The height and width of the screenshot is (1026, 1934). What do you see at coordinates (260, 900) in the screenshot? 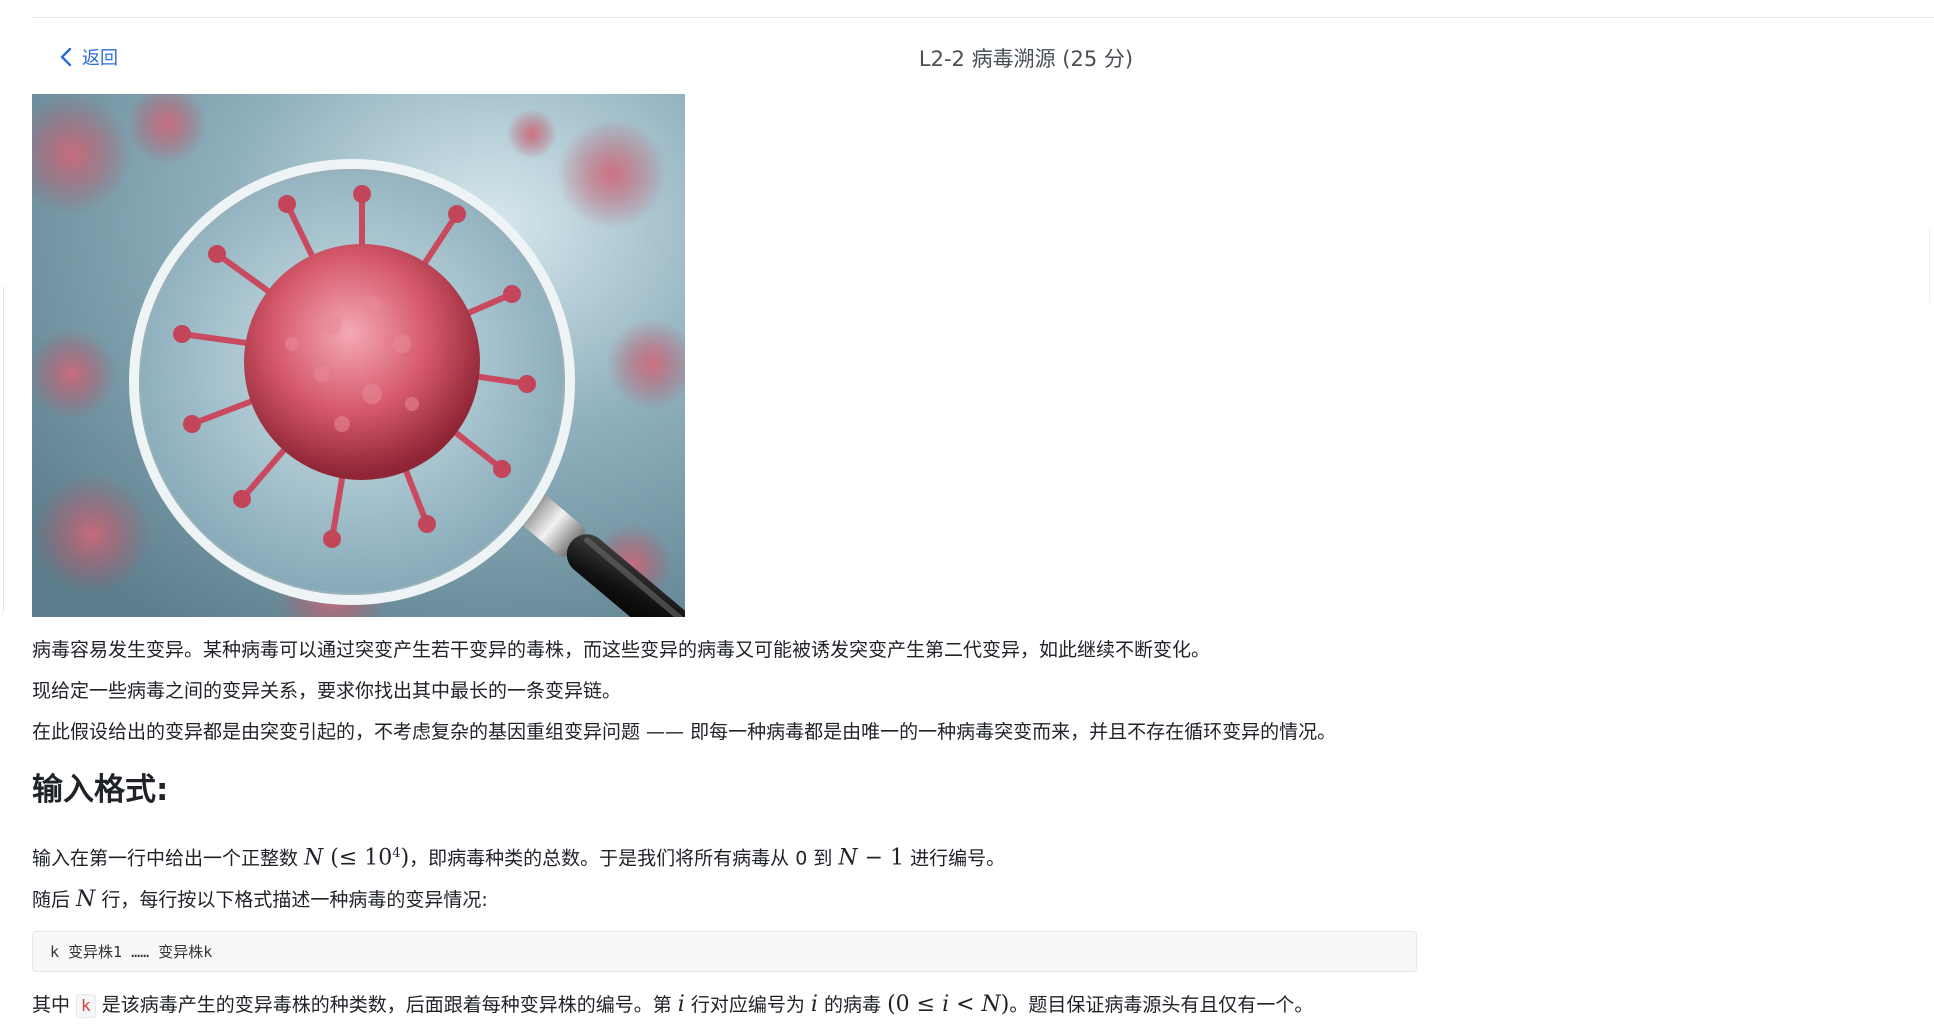
I see `input-line-2: 随后 N 行，每行按以下格式描述一种病毒的变异情况:` at bounding box center [260, 900].